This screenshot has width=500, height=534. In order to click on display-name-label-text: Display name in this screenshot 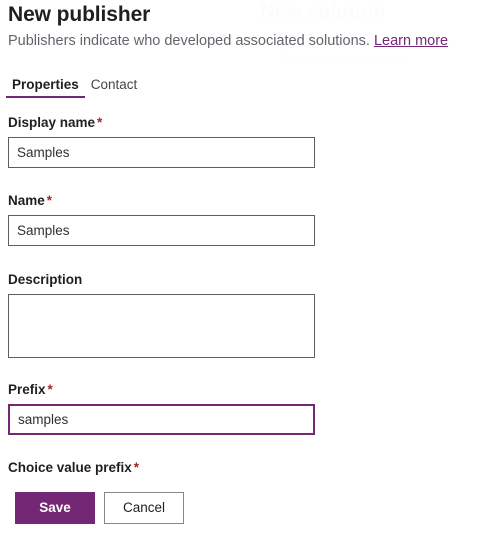, I will do `click(52, 122)`.